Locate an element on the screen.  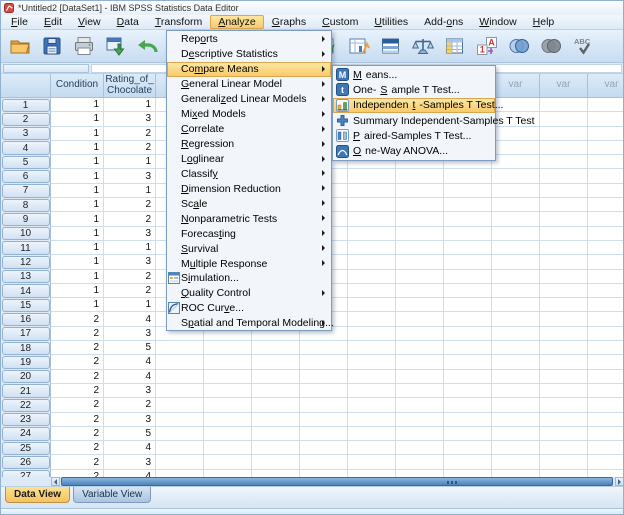
row-header-15: 15 is located at coordinates (26, 305).